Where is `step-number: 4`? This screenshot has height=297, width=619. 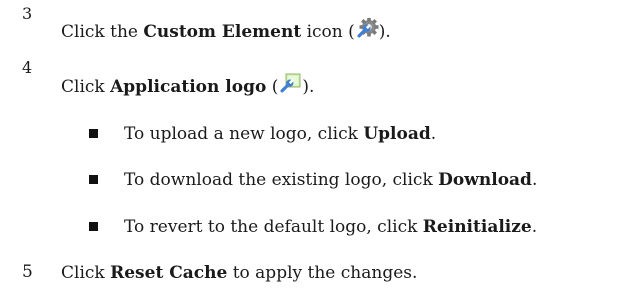
step-number: 4 is located at coordinates (27, 67).